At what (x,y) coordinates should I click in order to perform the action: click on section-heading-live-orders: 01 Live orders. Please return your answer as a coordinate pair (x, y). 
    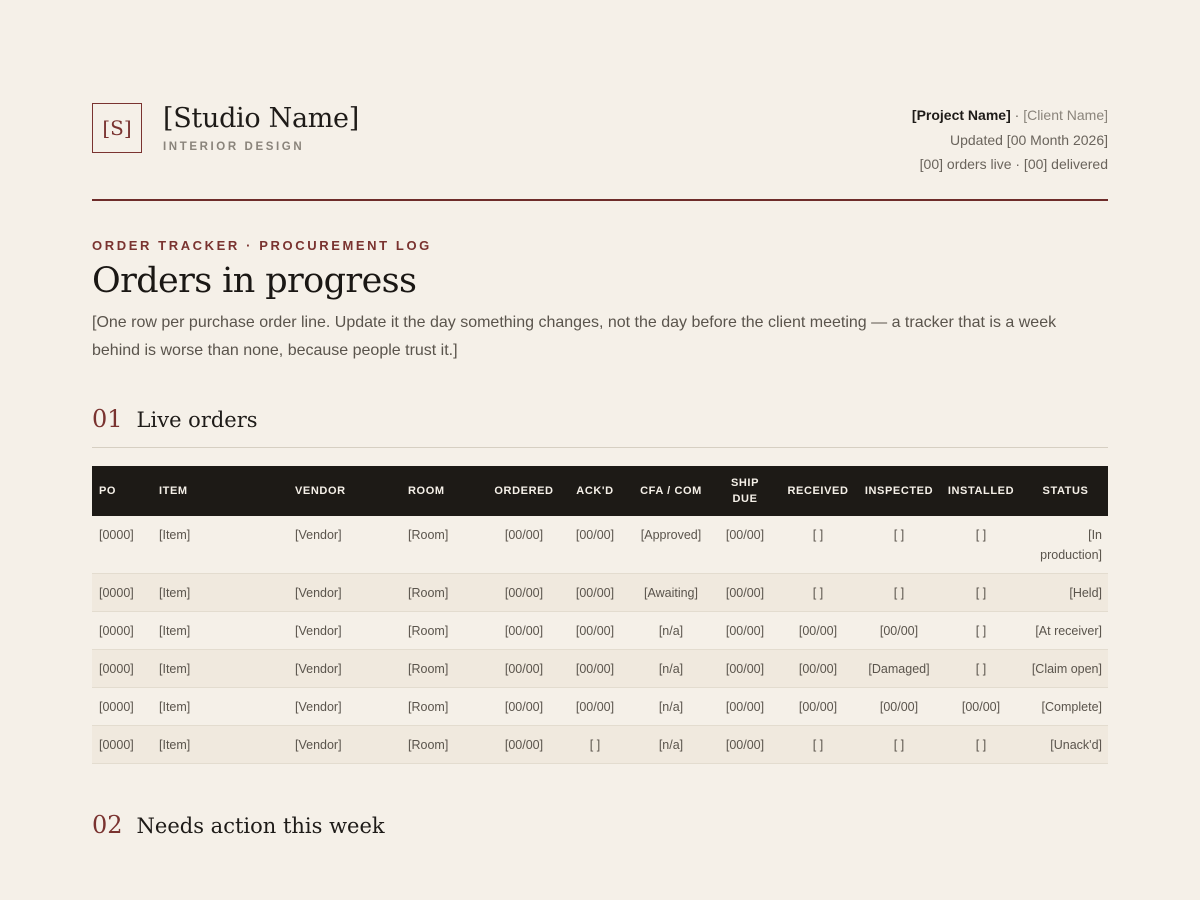
    Looking at the image, I should click on (600, 426).